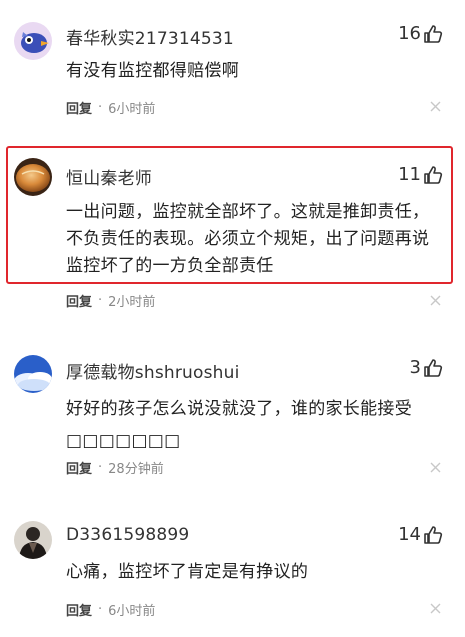  What do you see at coordinates (239, 425) in the screenshot?
I see `comment-text: 好好的孩子怎么说没就没了，谁的家长能接受□□□□□□□` at bounding box center [239, 425].